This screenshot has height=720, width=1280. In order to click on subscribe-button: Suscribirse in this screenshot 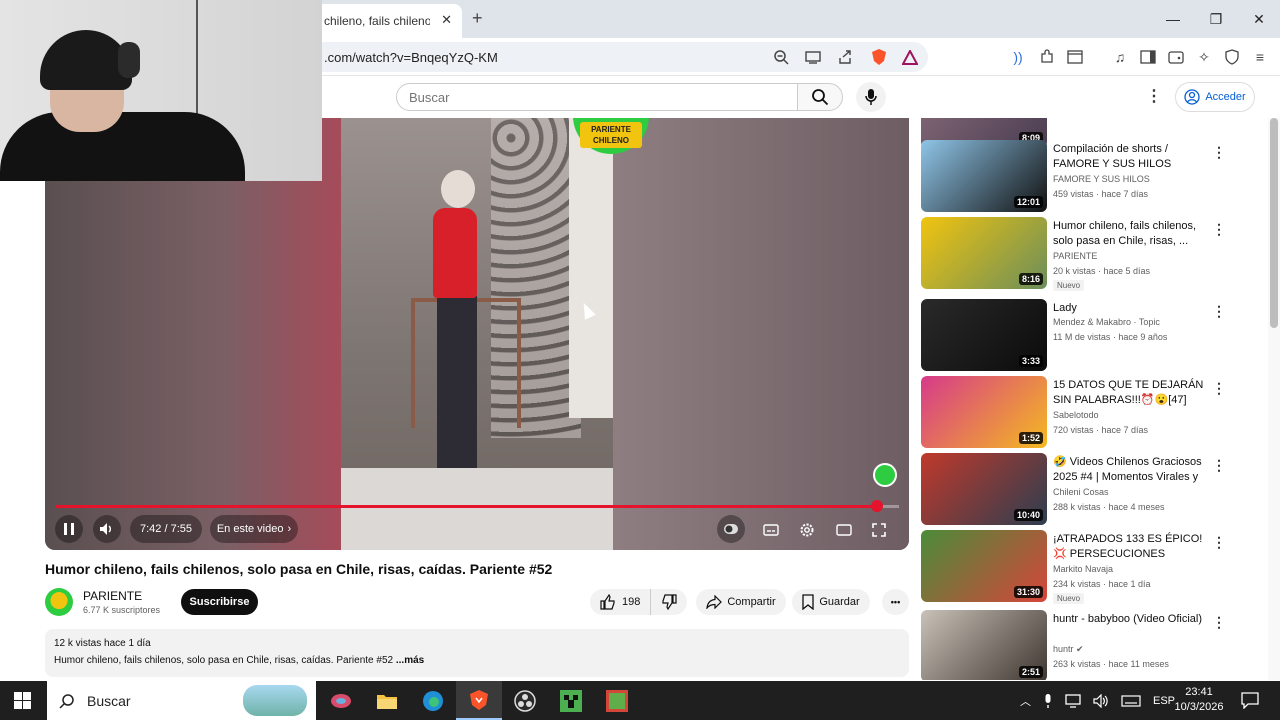, I will do `click(219, 602)`.